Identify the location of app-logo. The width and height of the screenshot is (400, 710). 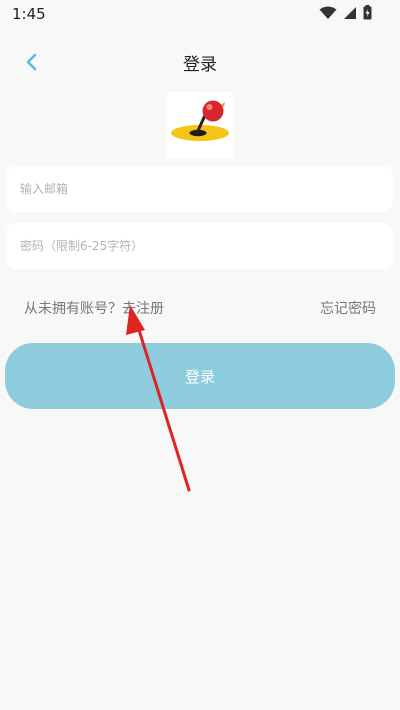
(200, 125).